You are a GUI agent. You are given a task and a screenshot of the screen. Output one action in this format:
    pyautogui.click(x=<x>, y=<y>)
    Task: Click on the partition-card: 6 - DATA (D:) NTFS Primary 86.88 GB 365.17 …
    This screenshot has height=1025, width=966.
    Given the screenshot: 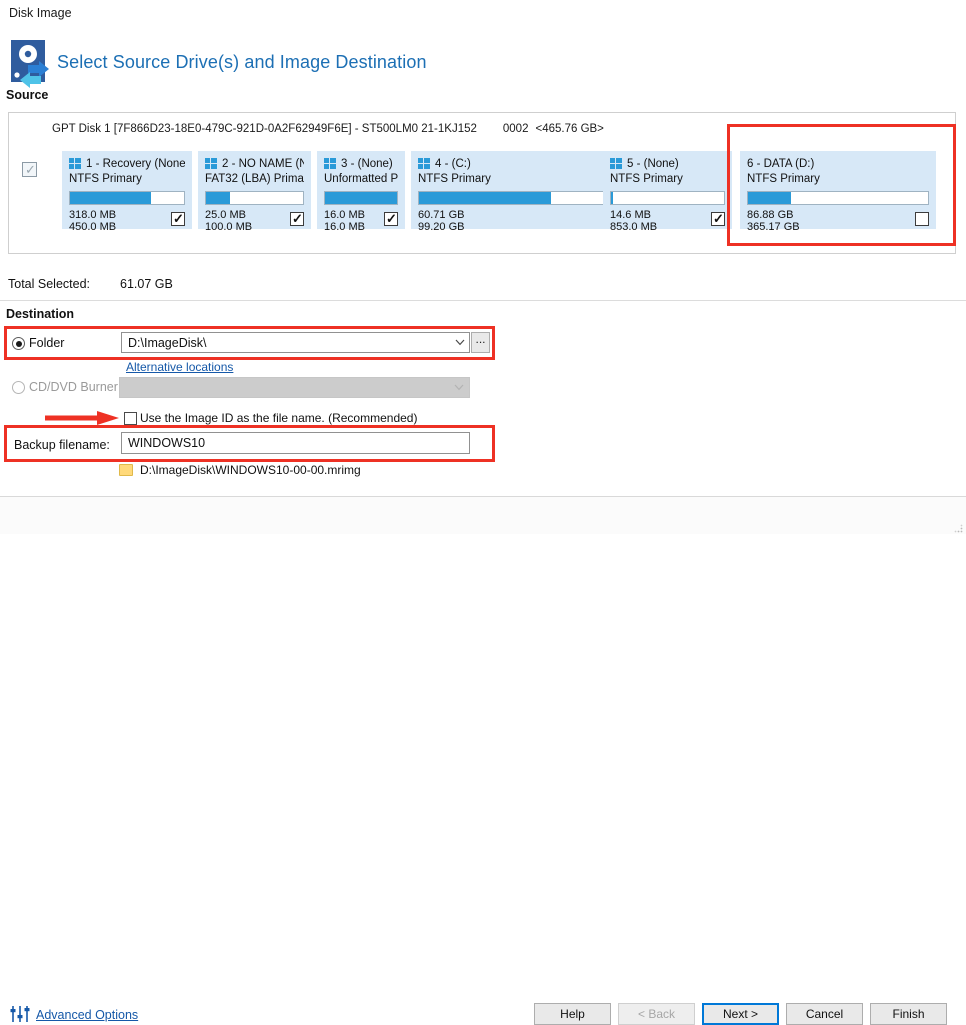 What is the action you would take?
    pyautogui.click(x=838, y=192)
    